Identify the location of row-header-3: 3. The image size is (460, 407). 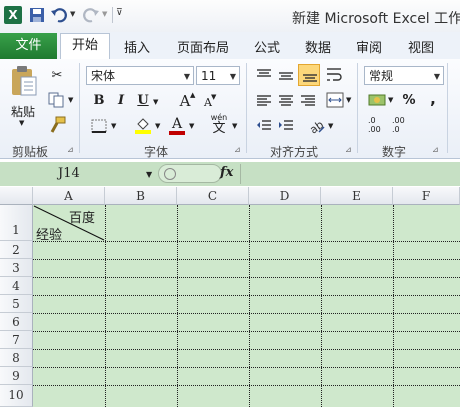
(16, 268).